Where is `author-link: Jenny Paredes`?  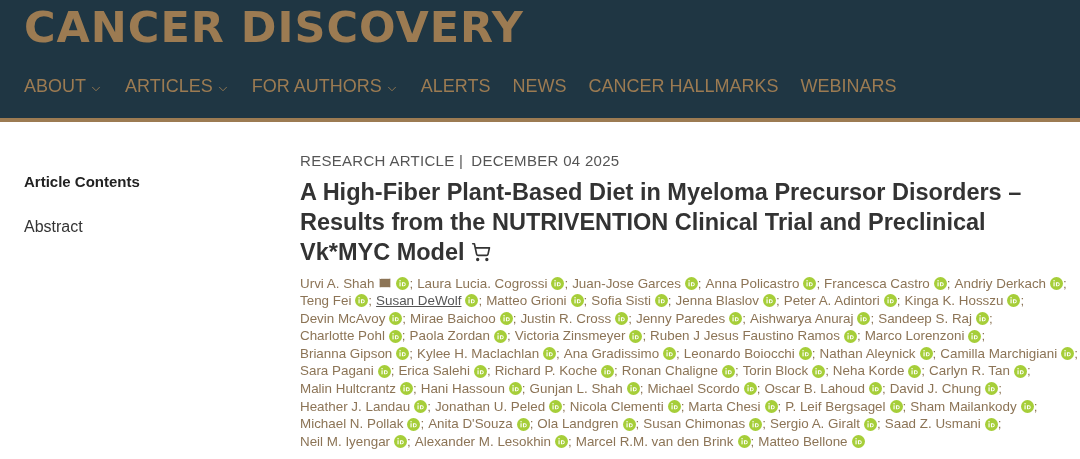
author-link: Jenny Paredes is located at coordinates (689, 318).